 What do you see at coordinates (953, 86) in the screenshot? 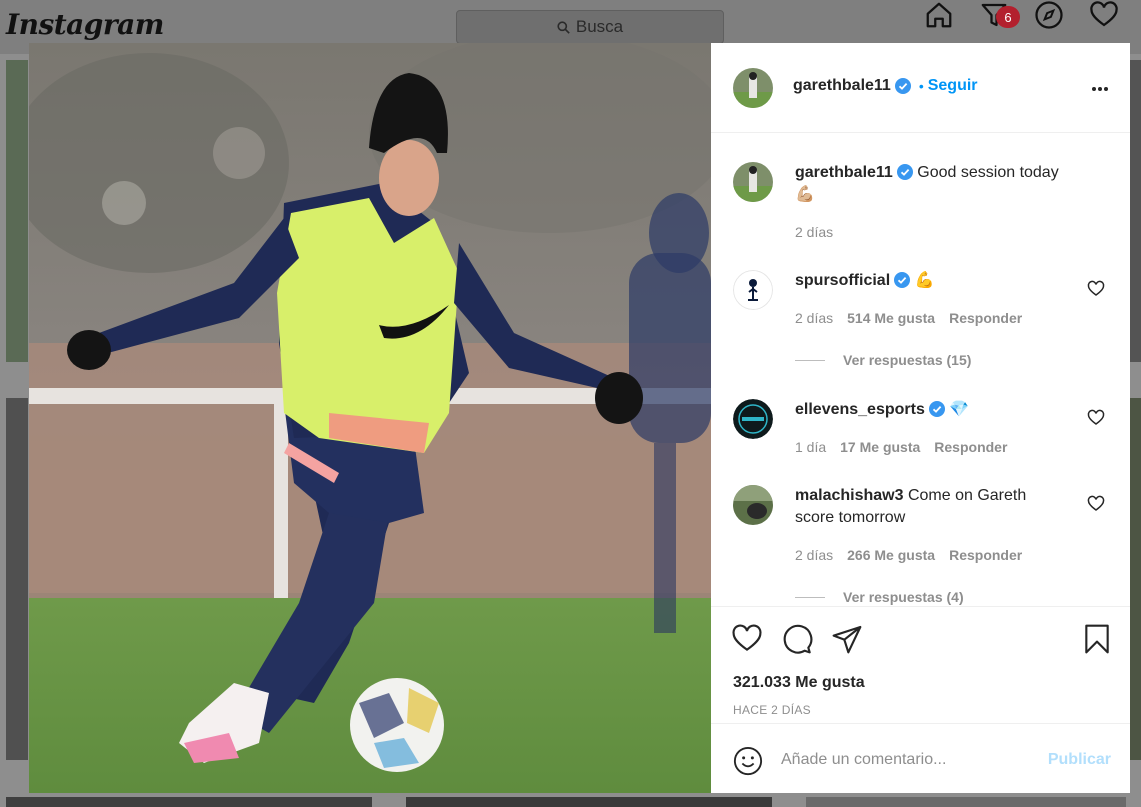
I see `follow-button: Seguir` at bounding box center [953, 86].